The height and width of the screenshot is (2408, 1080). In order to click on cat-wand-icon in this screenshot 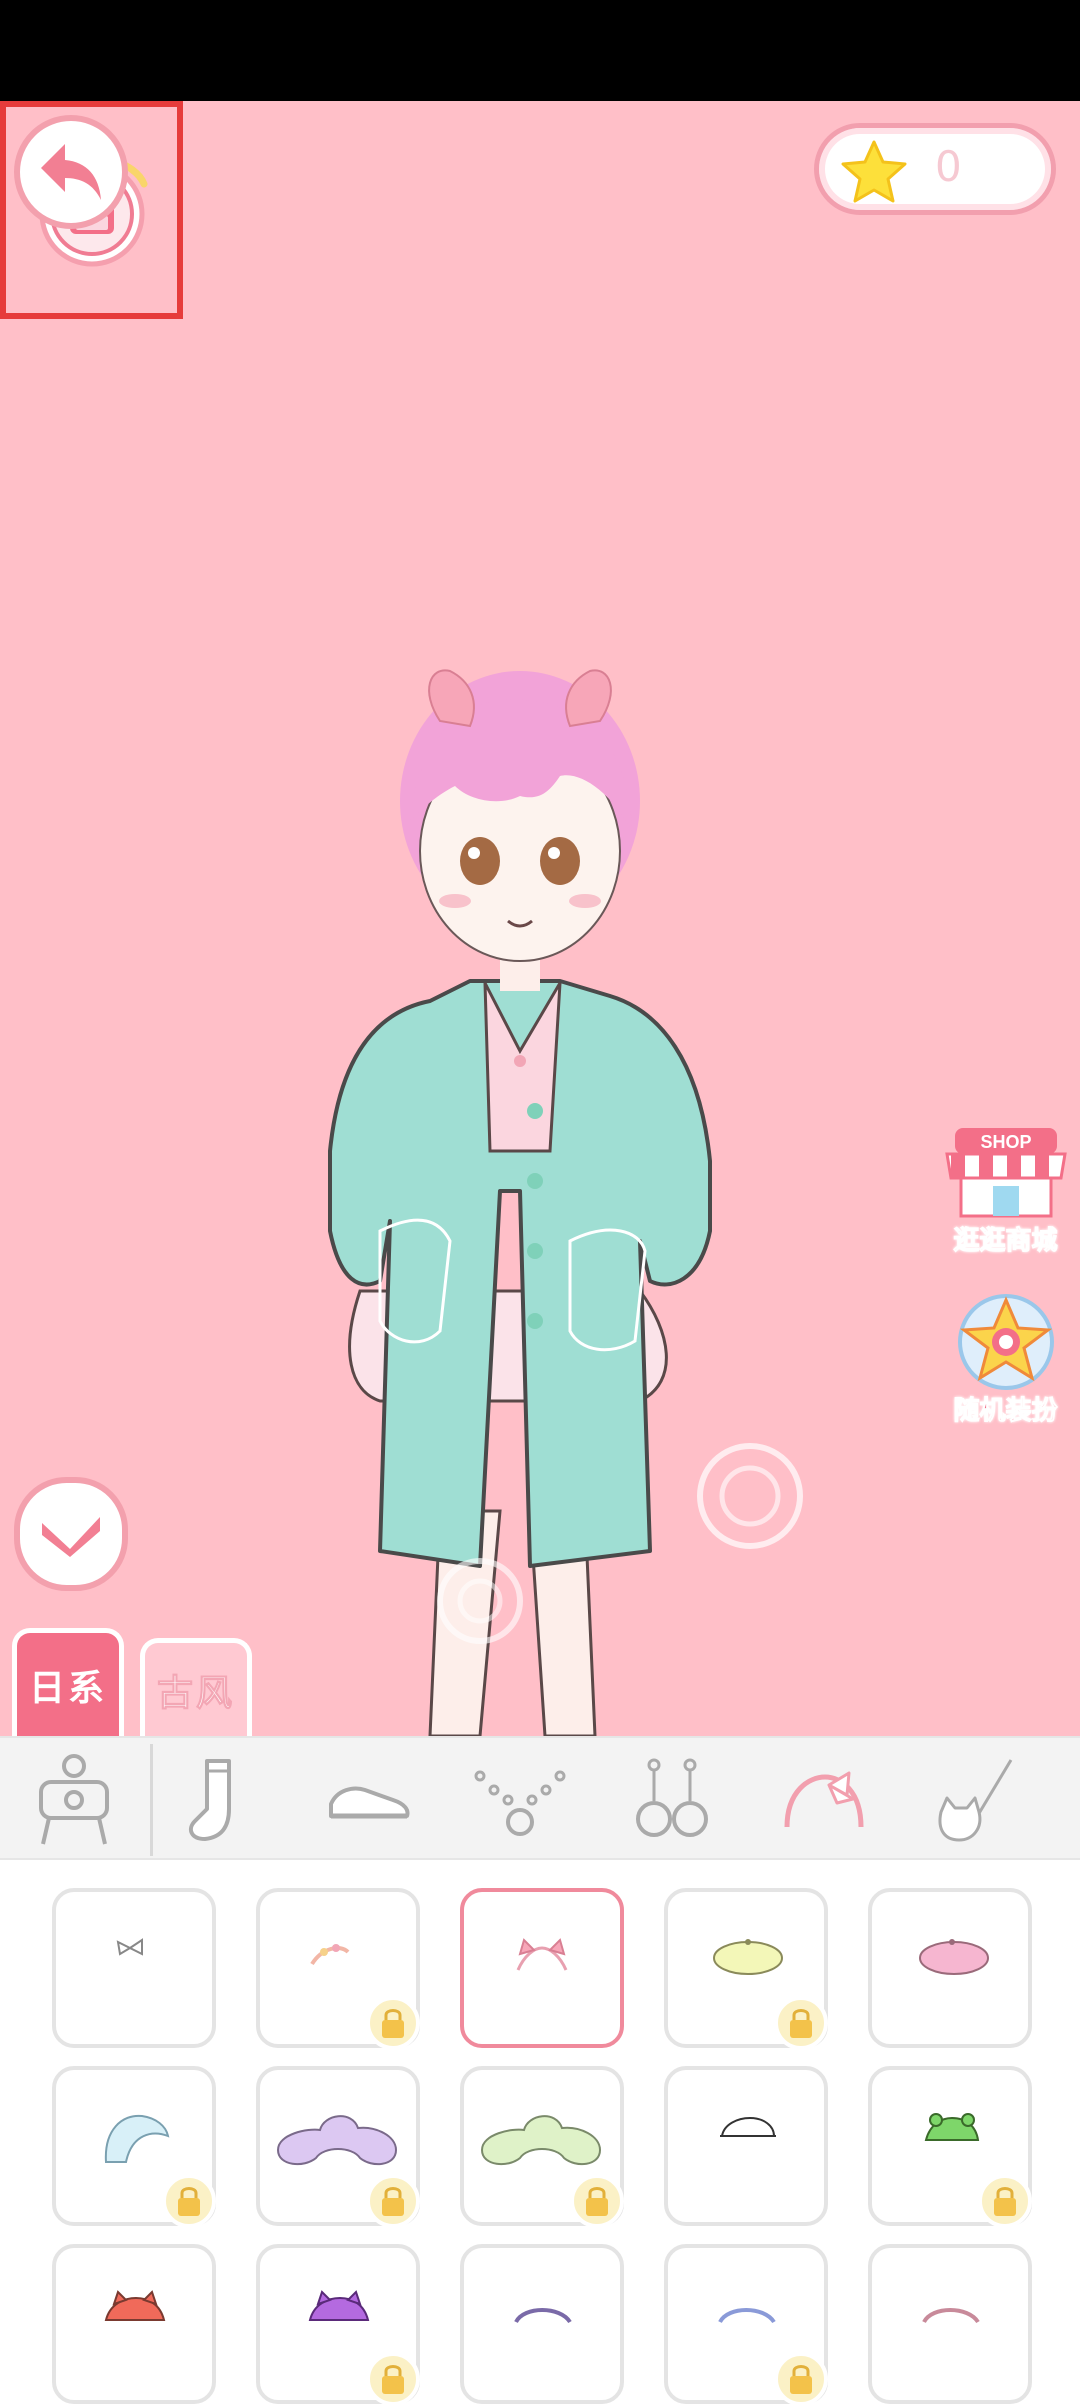, I will do `click(975, 1800)`.